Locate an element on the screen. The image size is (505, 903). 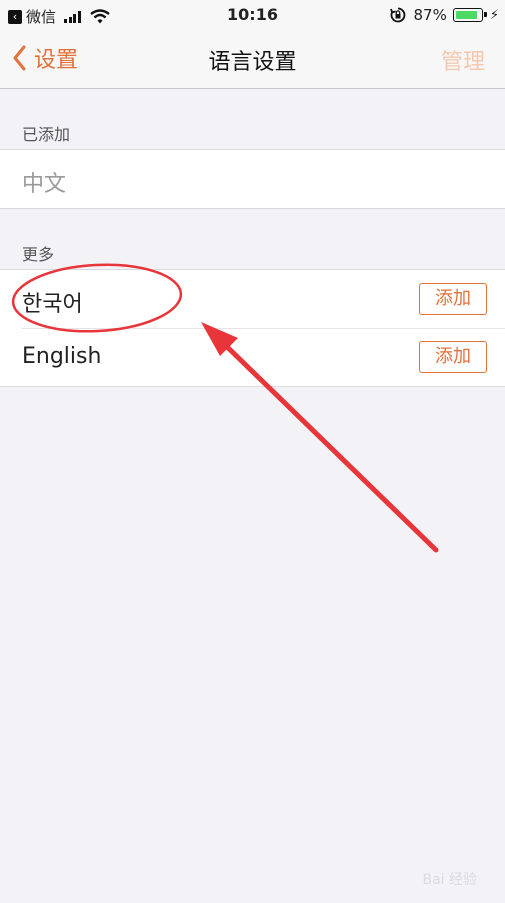
language-label: 한국어 is located at coordinates (52, 304).